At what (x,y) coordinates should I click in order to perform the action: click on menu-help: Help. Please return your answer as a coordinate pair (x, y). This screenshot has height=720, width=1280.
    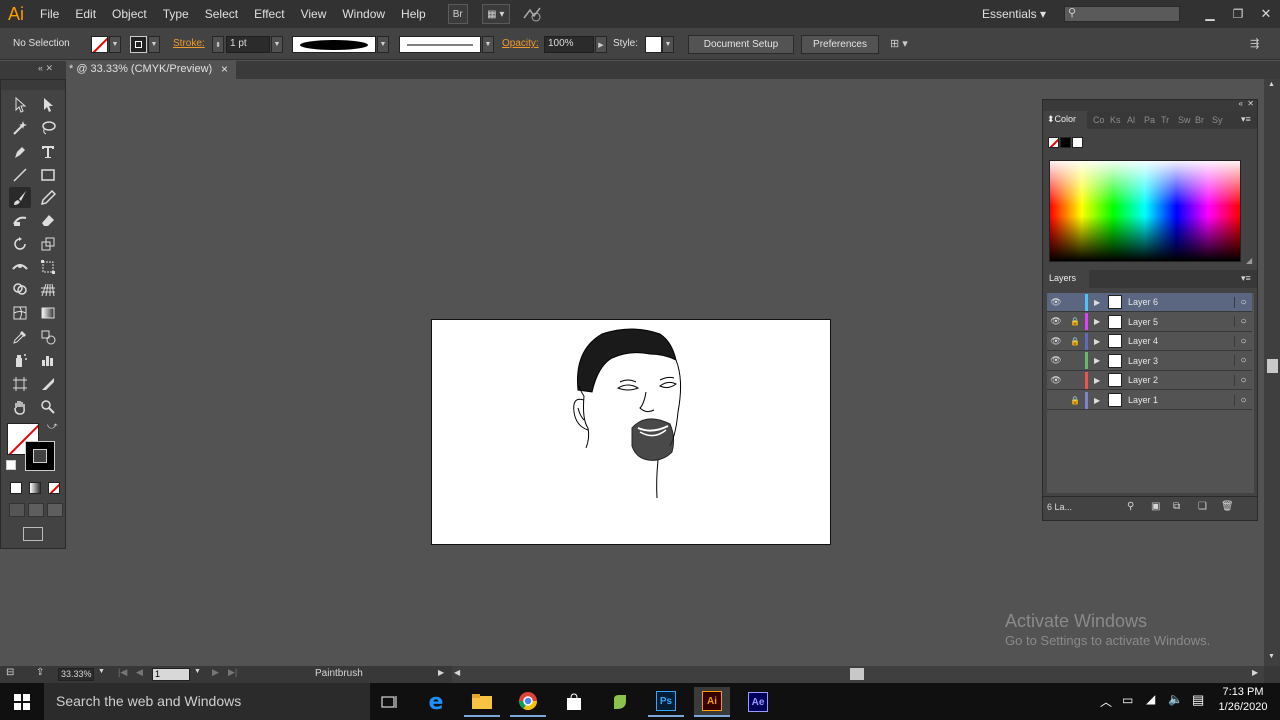
    Looking at the image, I should click on (413, 14).